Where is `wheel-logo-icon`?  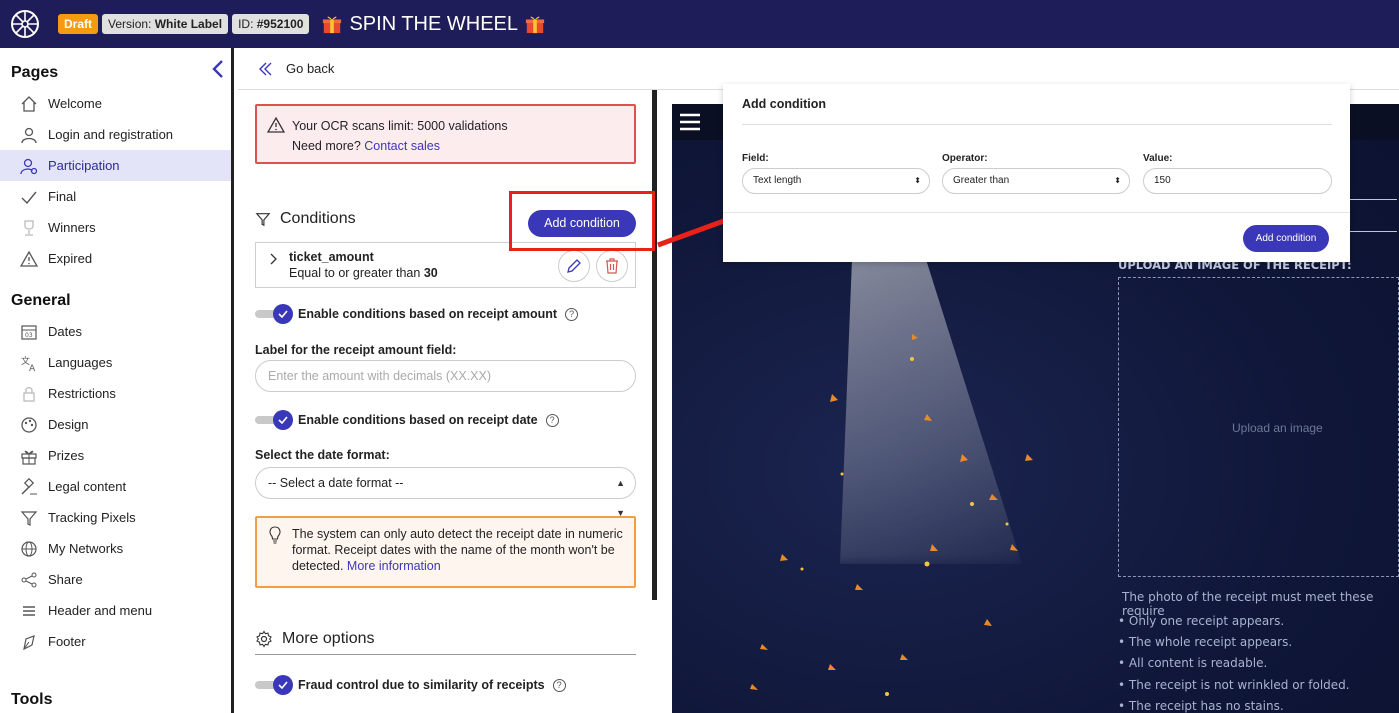
wheel-logo-icon is located at coordinates (25, 24).